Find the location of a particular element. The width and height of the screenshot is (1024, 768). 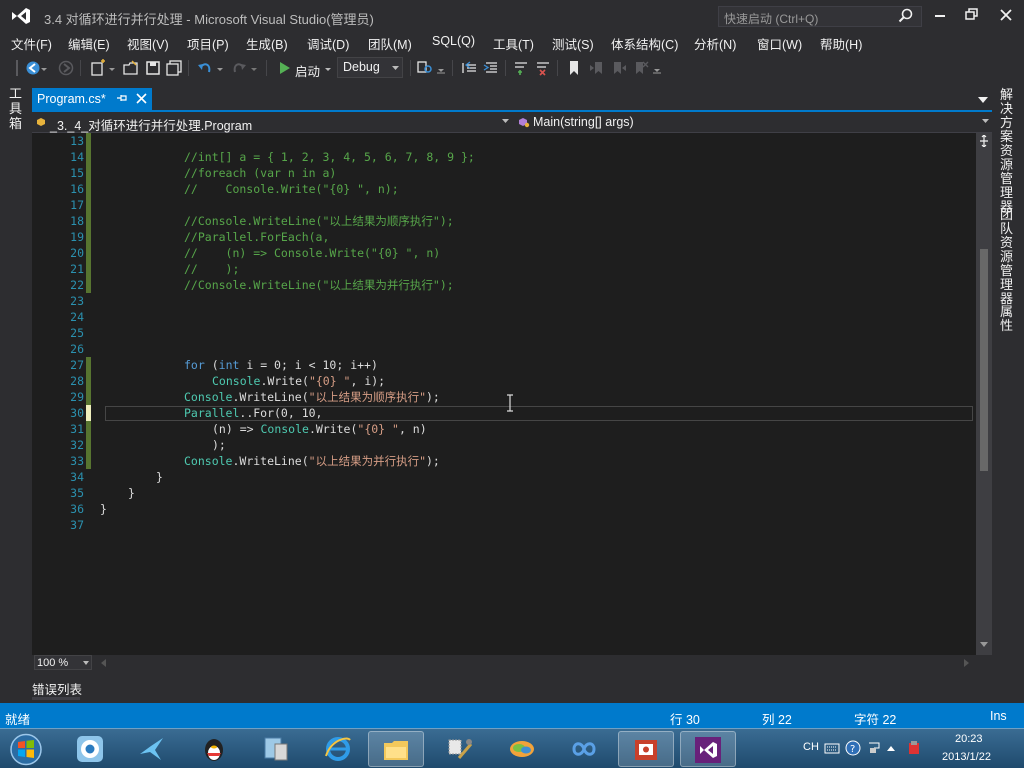

media-player-icon is located at coordinates (90, 749).